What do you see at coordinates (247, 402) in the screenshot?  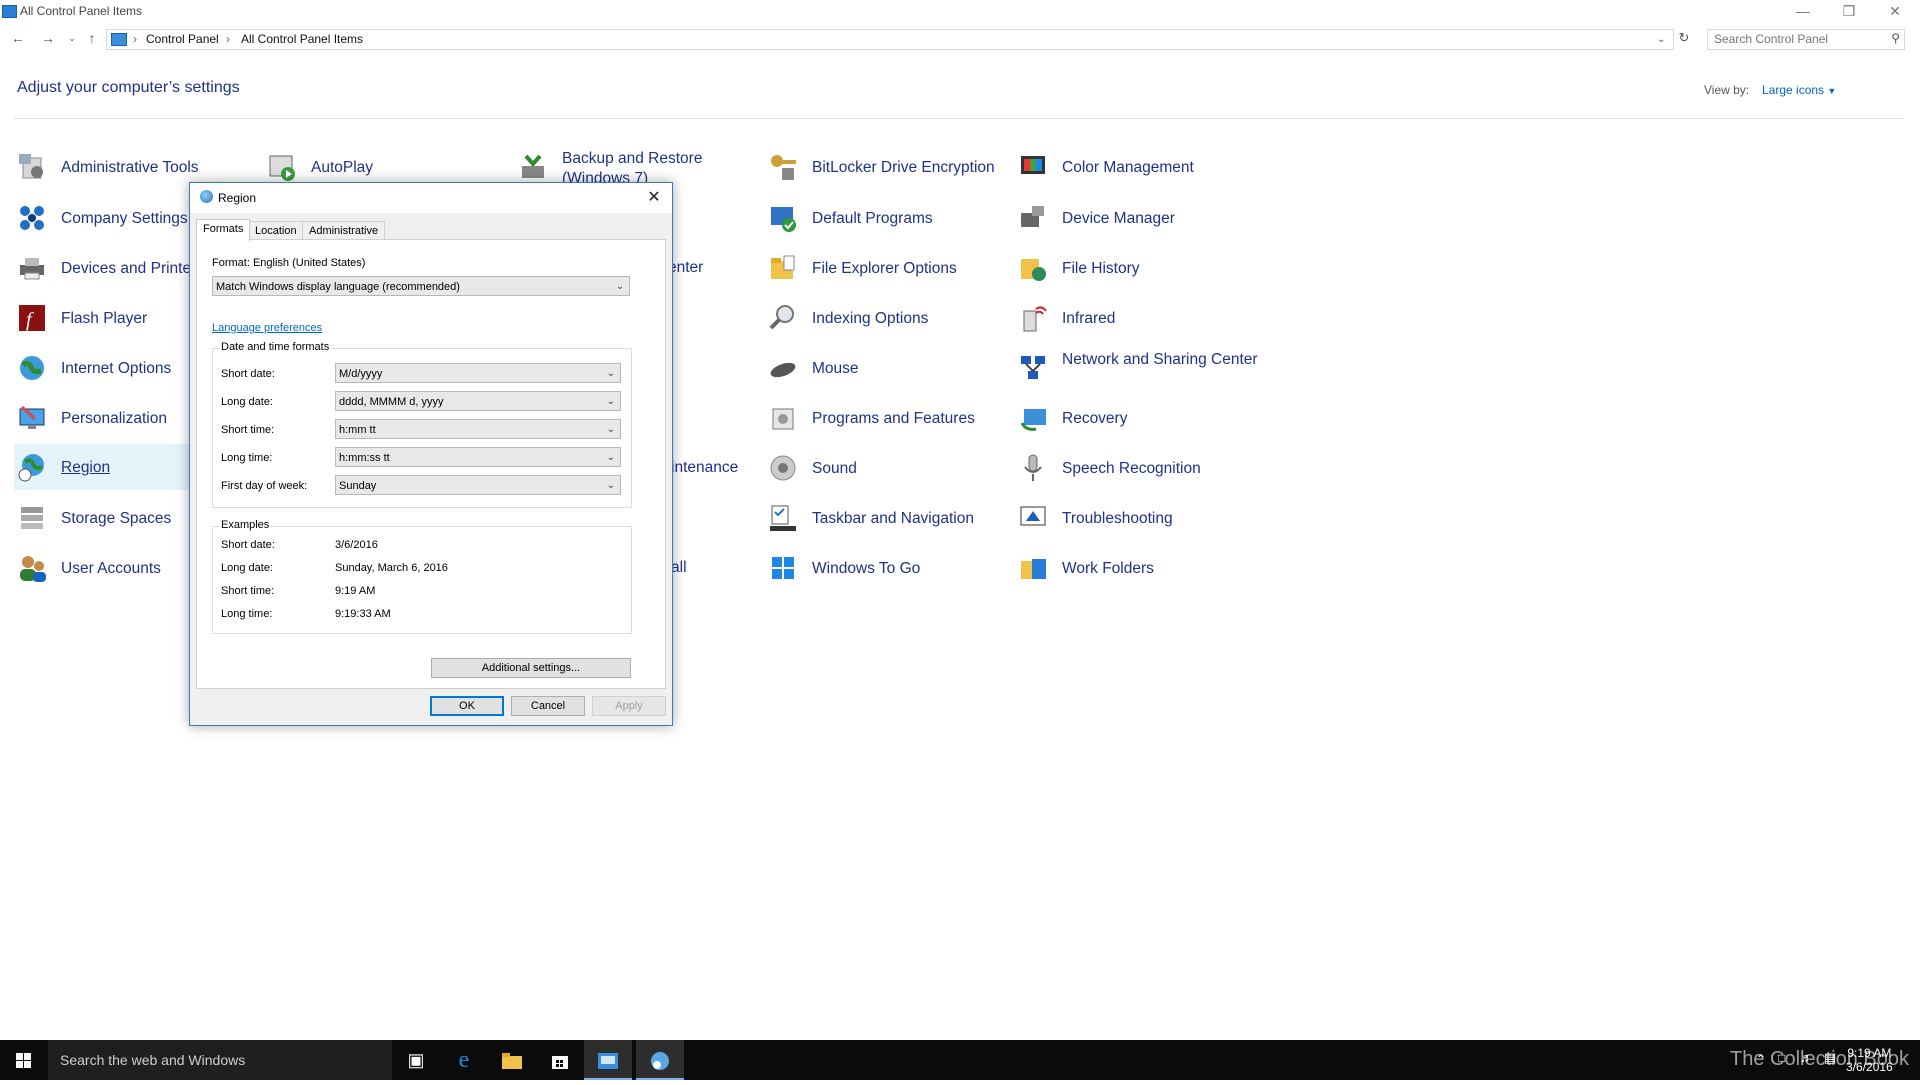 I see `long-date-label: Long date:` at bounding box center [247, 402].